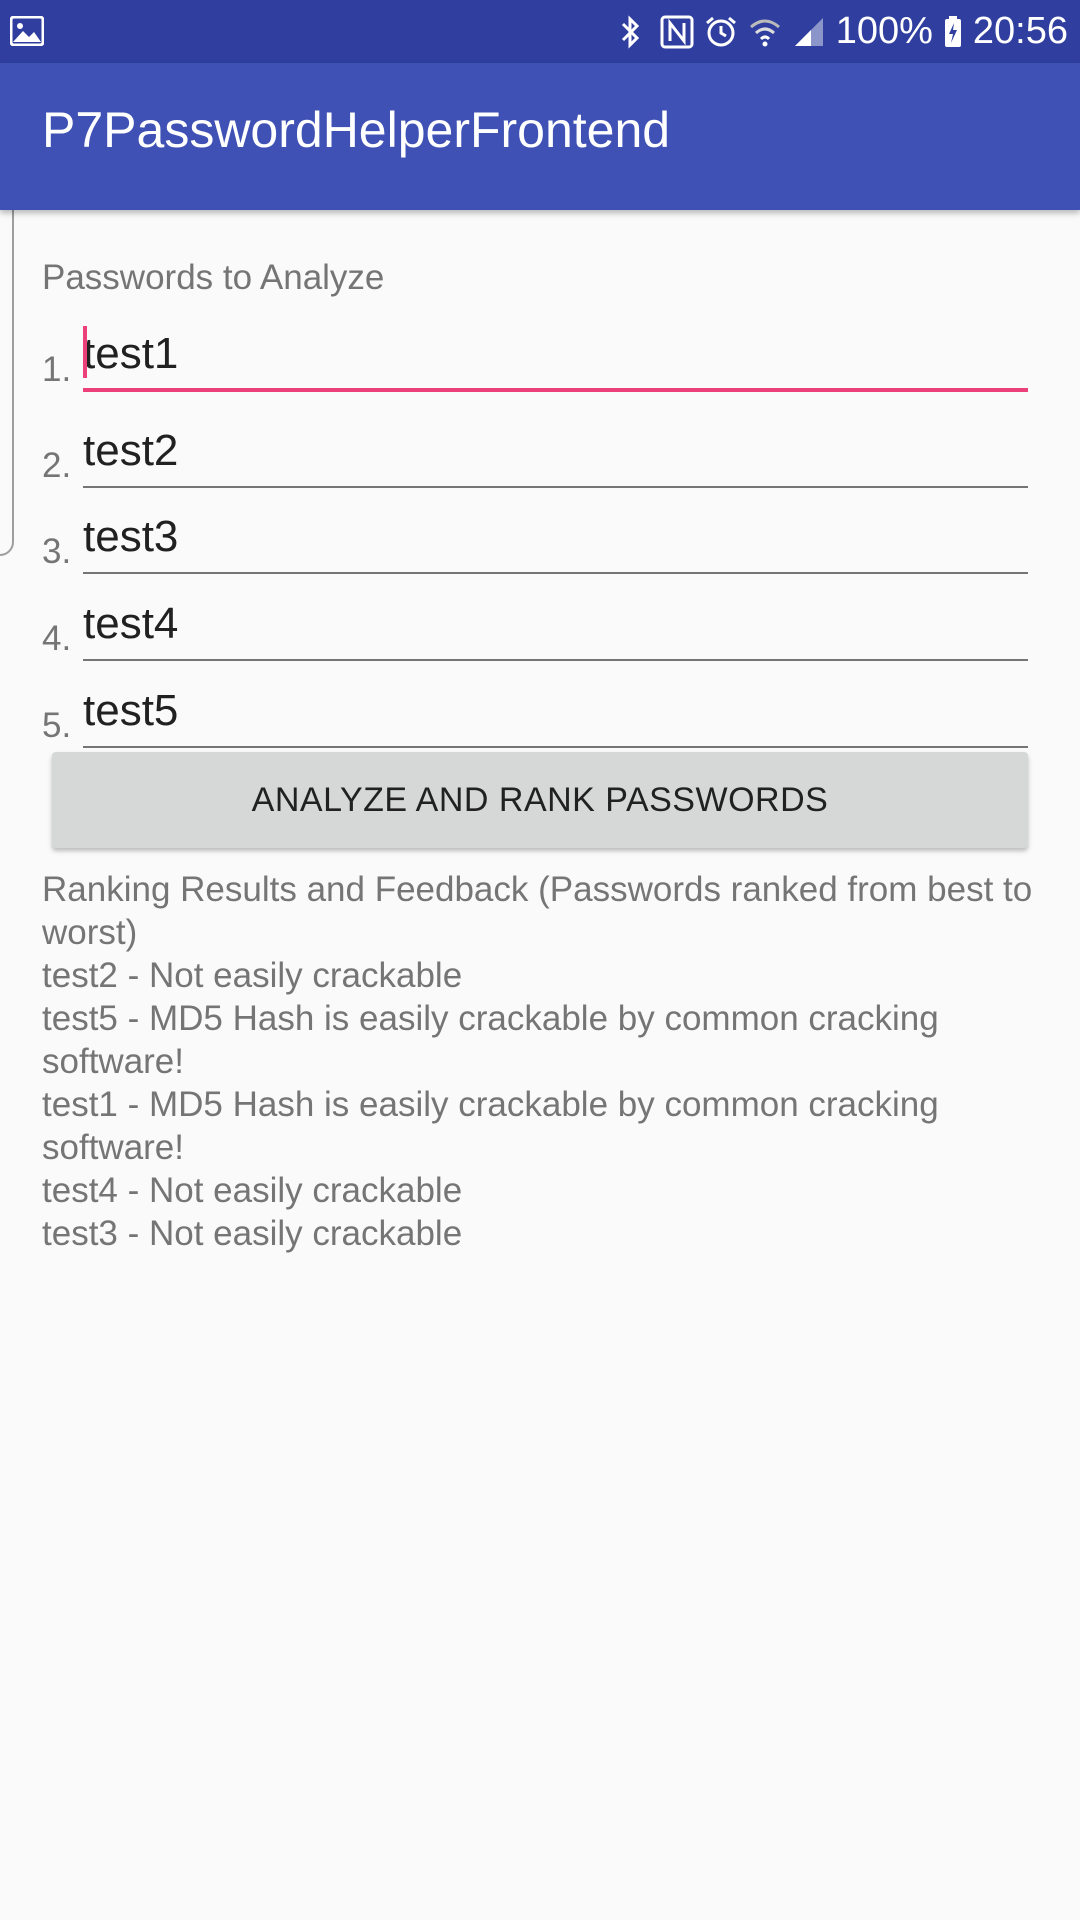 The width and height of the screenshot is (1080, 1920). Describe the element at coordinates (356, 130) in the screenshot. I see `app-title: P7PasswordHelperFrontend` at that location.